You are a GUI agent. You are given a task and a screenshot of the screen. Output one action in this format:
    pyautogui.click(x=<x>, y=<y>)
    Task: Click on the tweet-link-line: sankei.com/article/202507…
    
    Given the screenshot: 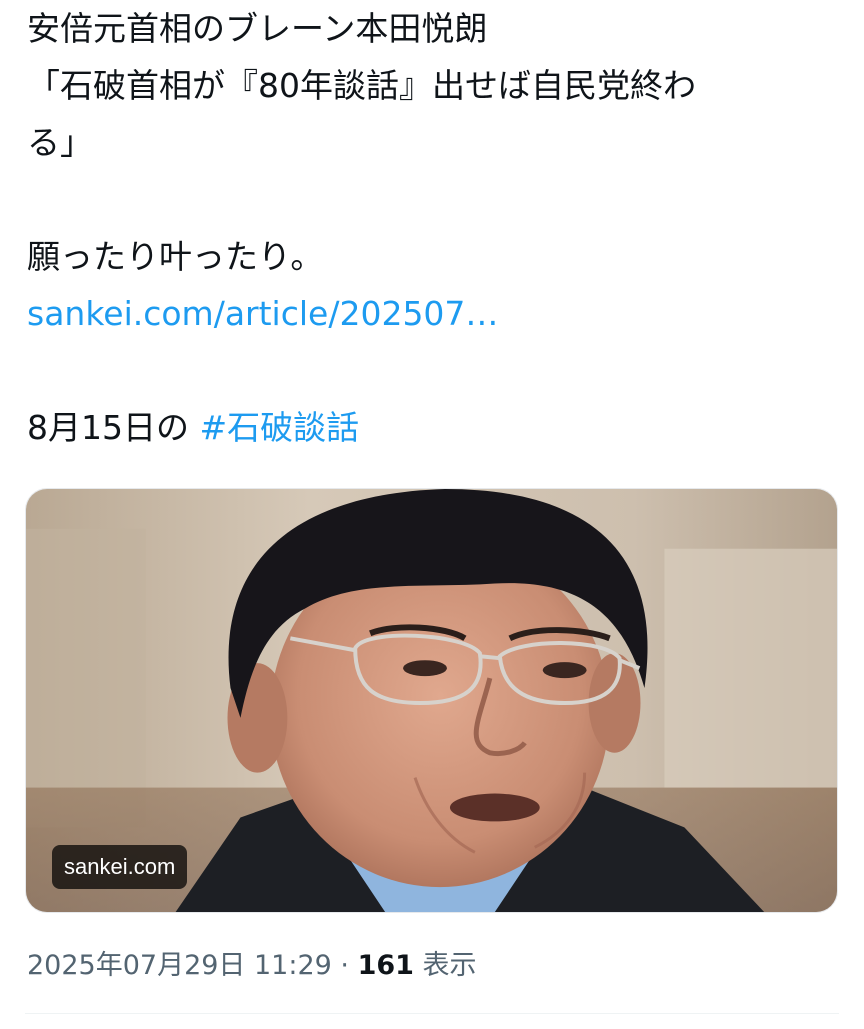 What is the action you would take?
    pyautogui.click(x=433, y=313)
    